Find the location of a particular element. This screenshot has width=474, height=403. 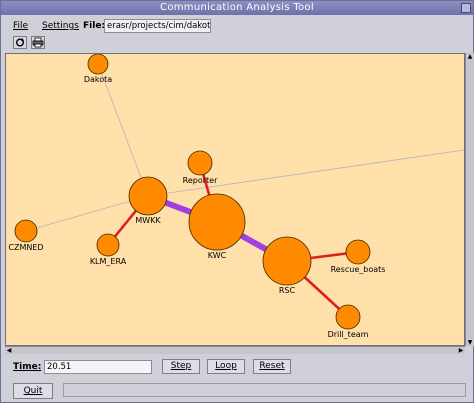

file-path-label: File: is located at coordinates (94, 26).